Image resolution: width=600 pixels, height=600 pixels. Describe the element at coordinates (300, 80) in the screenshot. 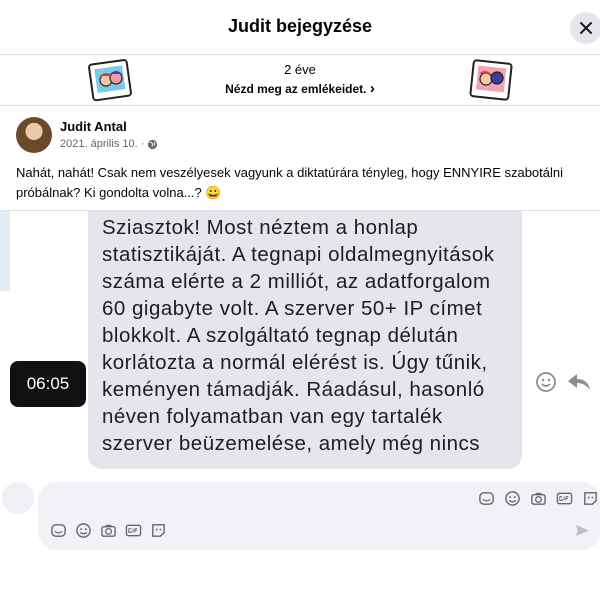

I see `memories-bar: 2 éve Nézd meg az emlékeidet. ›` at that location.